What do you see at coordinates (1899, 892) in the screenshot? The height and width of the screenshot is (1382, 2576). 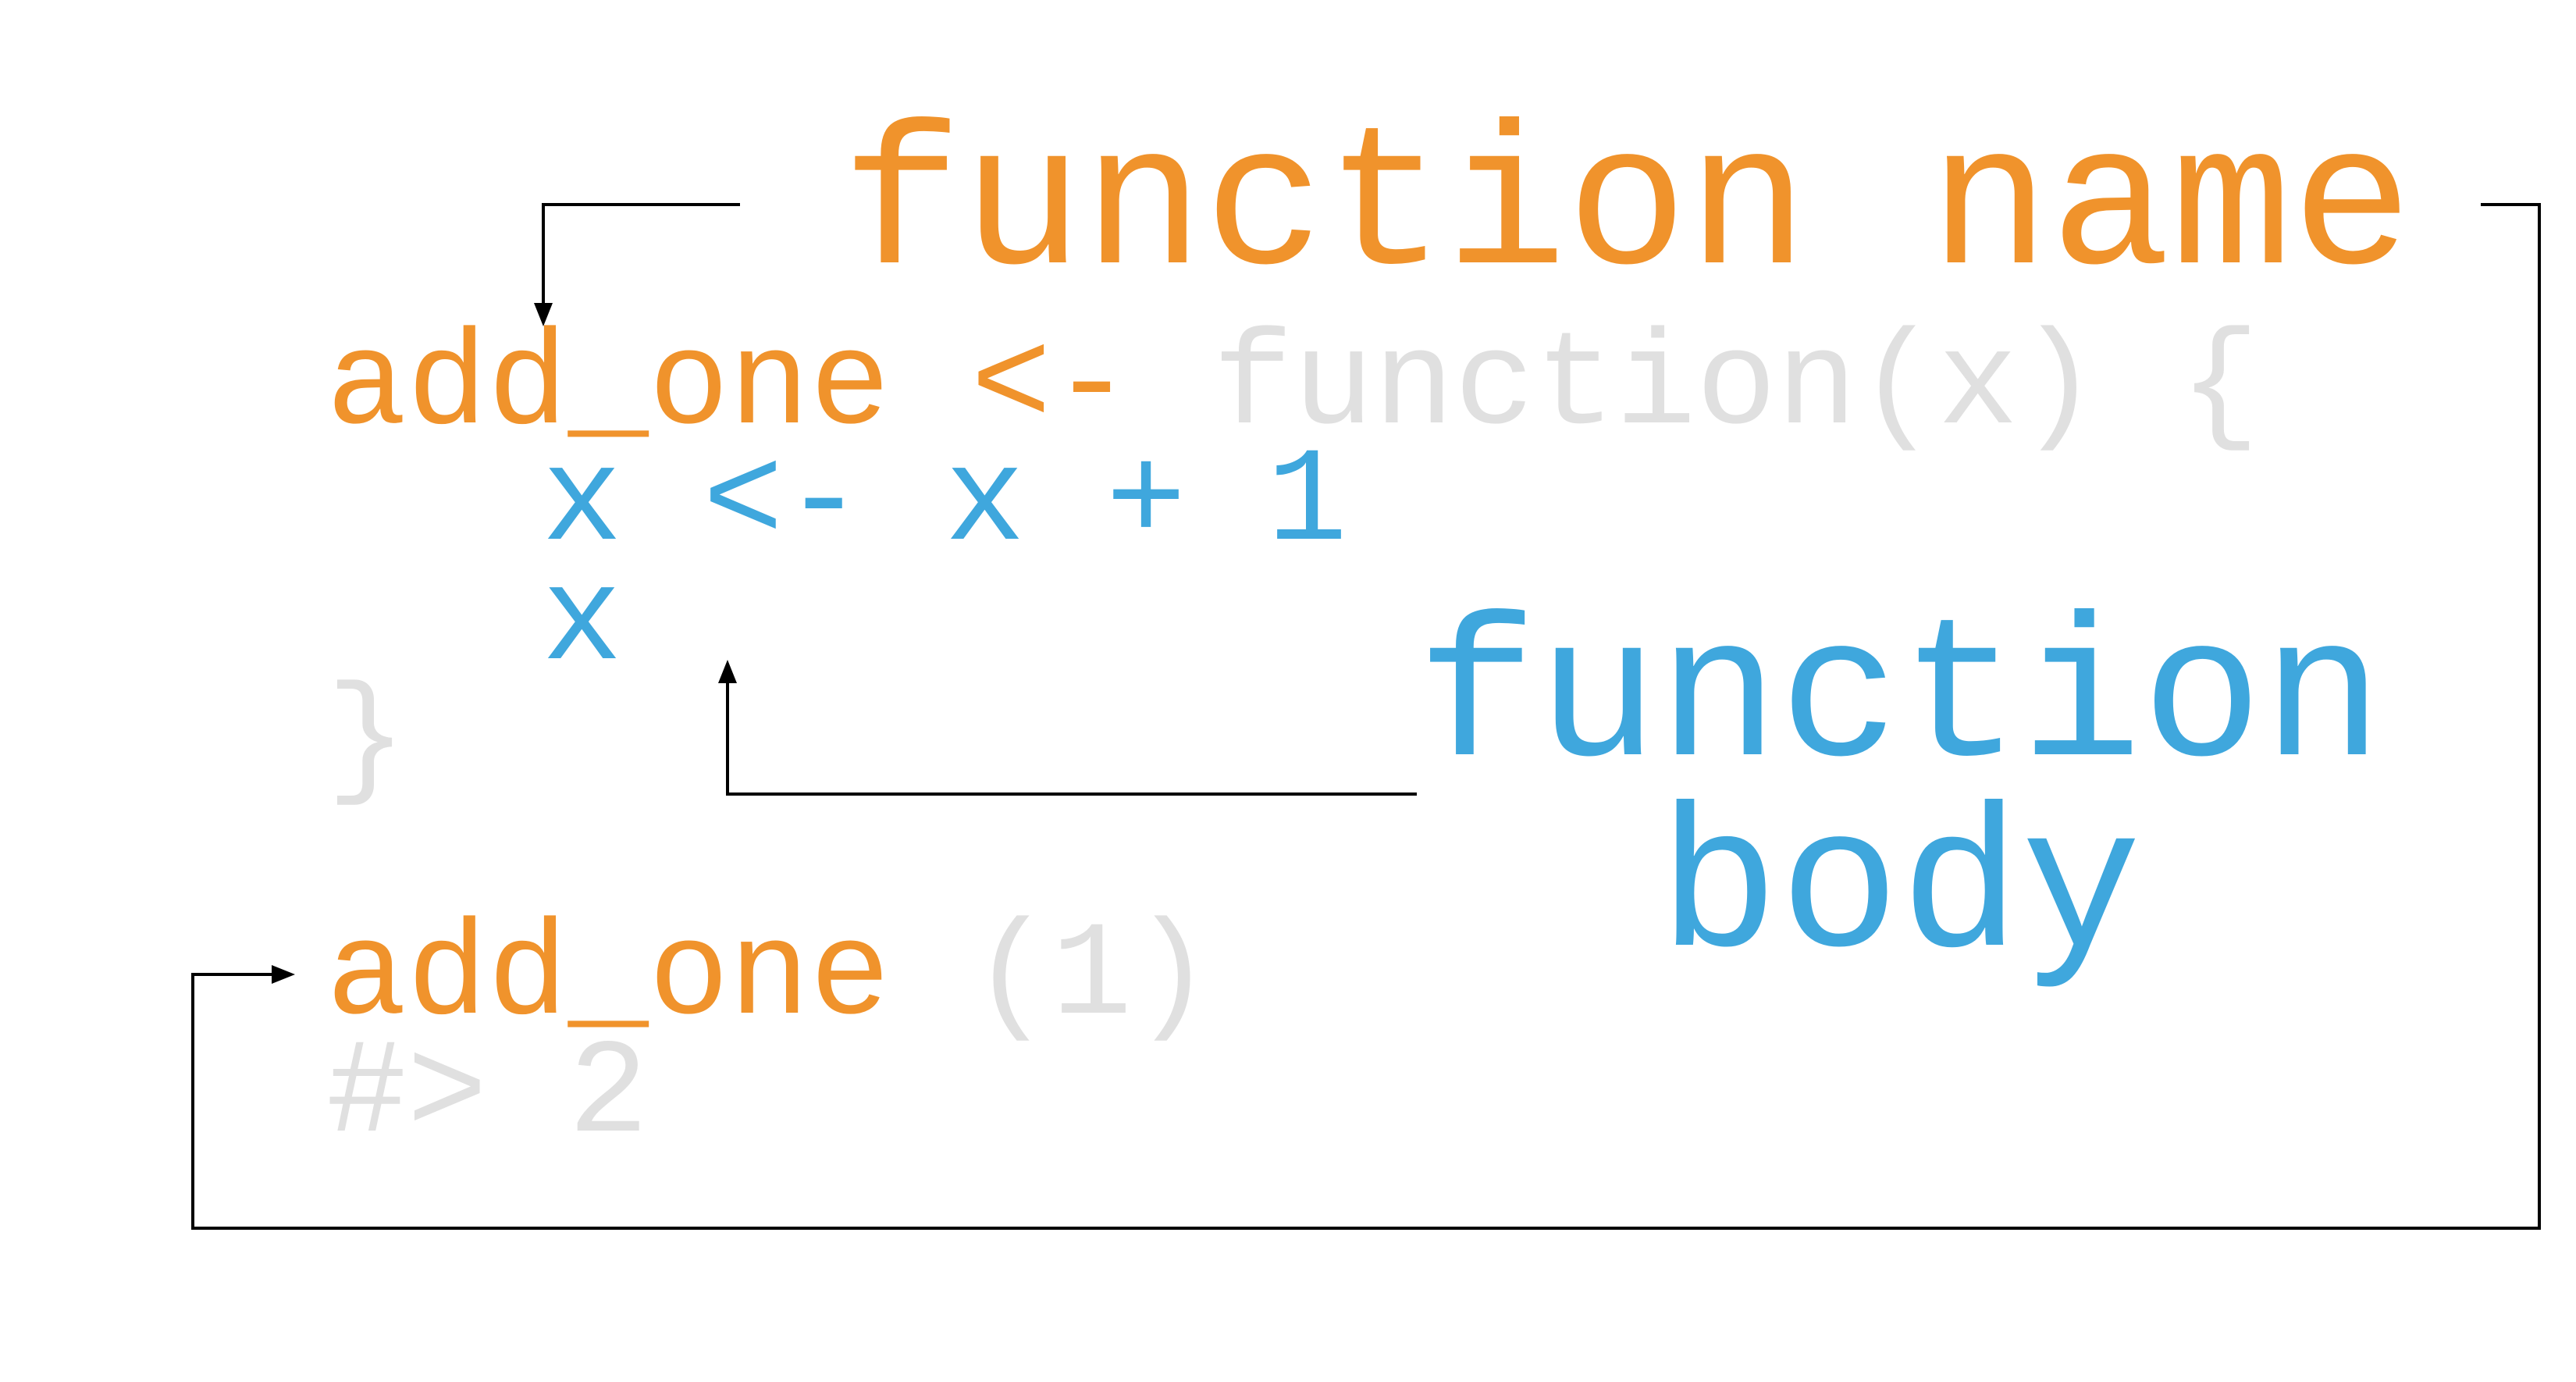 I see `function-body-label-line2: body` at bounding box center [1899, 892].